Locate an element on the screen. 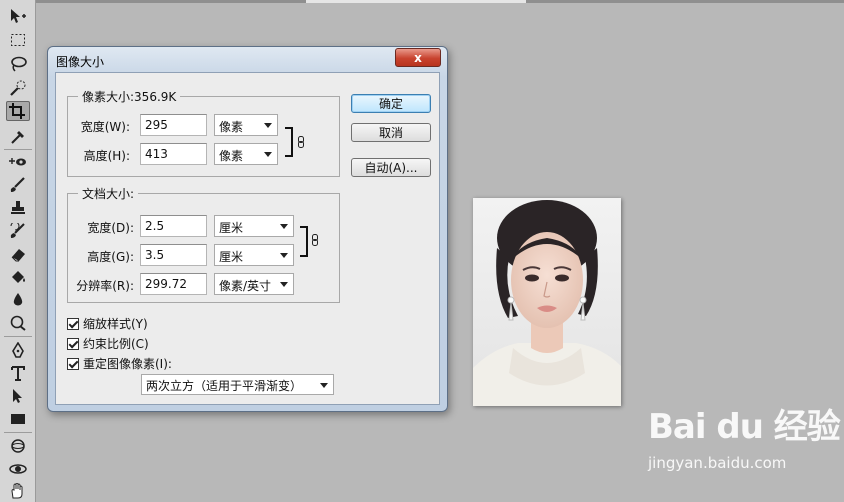 The width and height of the screenshot is (844, 502). document-size-legend: 文档大小: is located at coordinates (108, 193).